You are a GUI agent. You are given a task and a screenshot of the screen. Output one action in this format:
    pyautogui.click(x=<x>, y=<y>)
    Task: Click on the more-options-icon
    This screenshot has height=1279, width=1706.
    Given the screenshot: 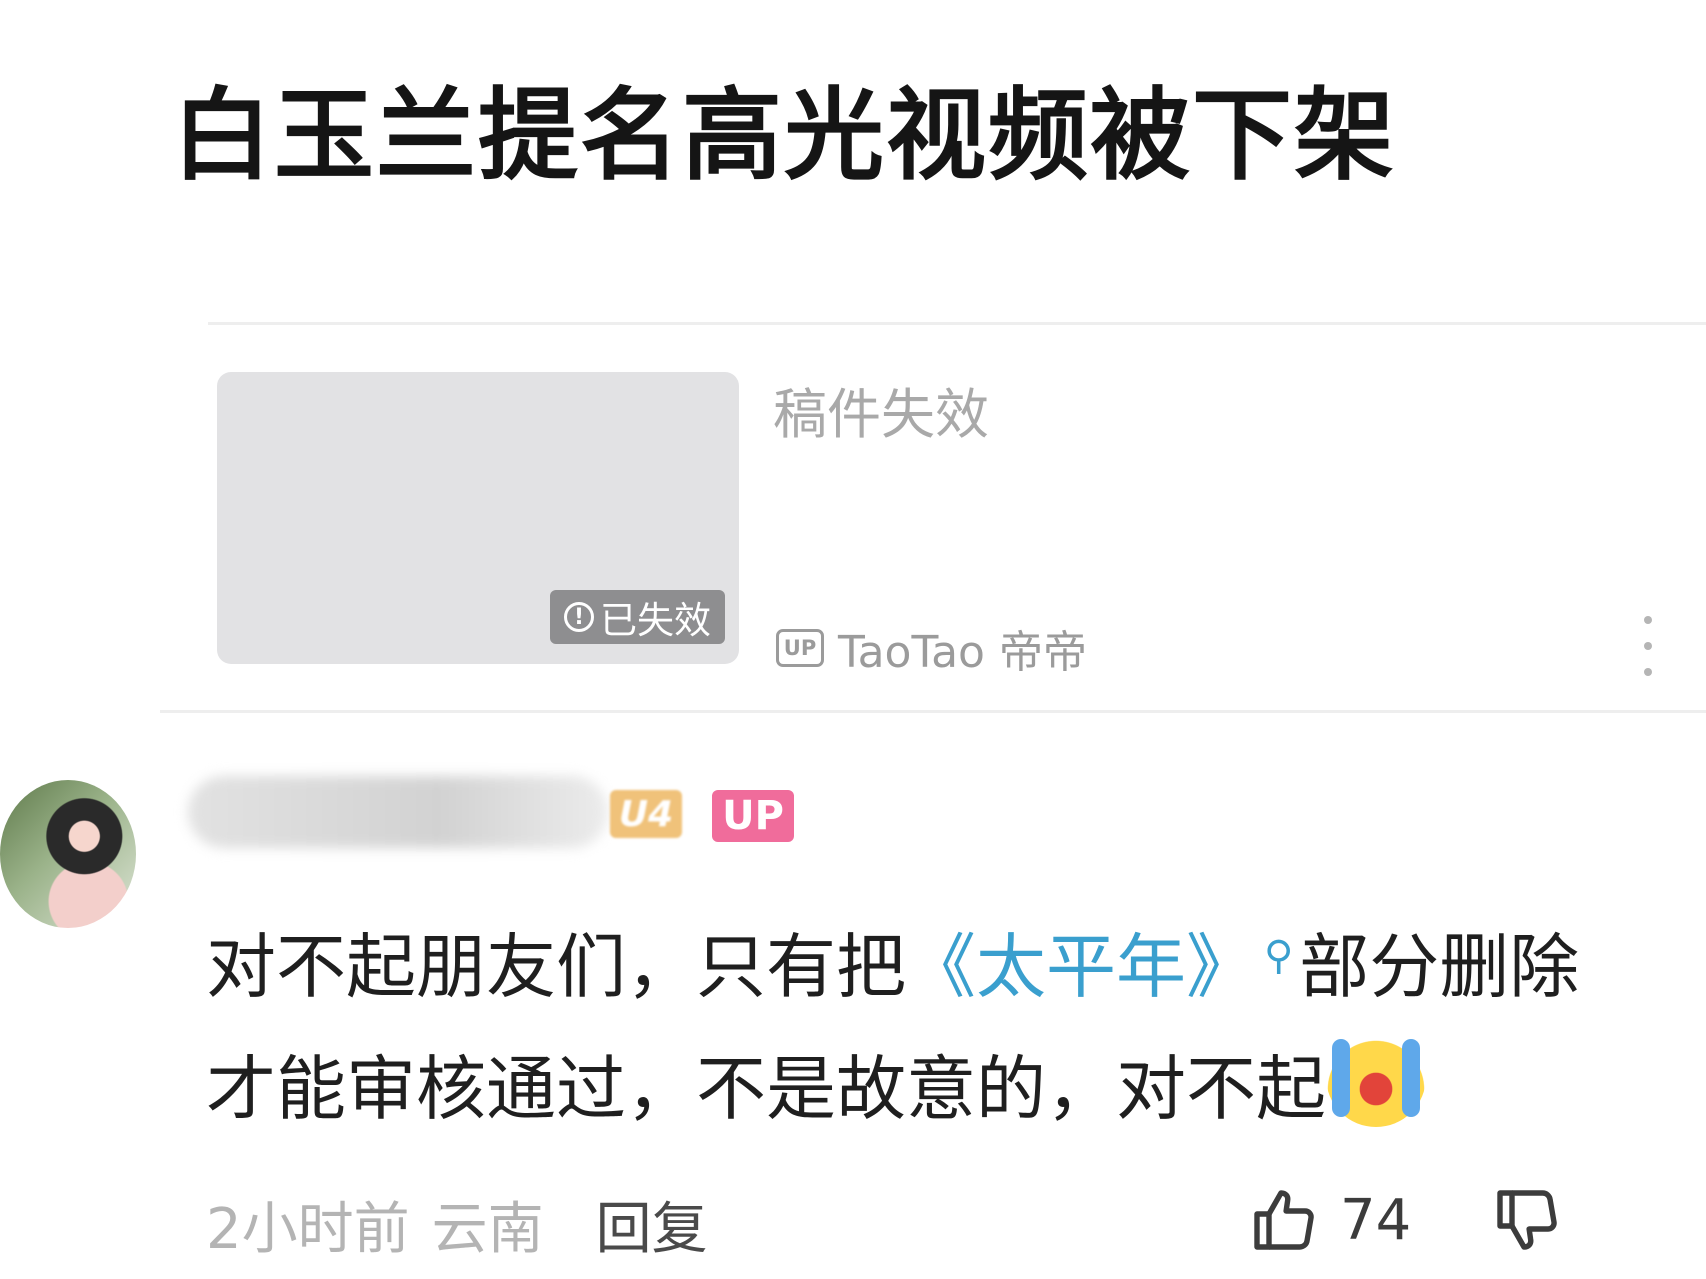 What is the action you would take?
    pyautogui.click(x=1648, y=646)
    